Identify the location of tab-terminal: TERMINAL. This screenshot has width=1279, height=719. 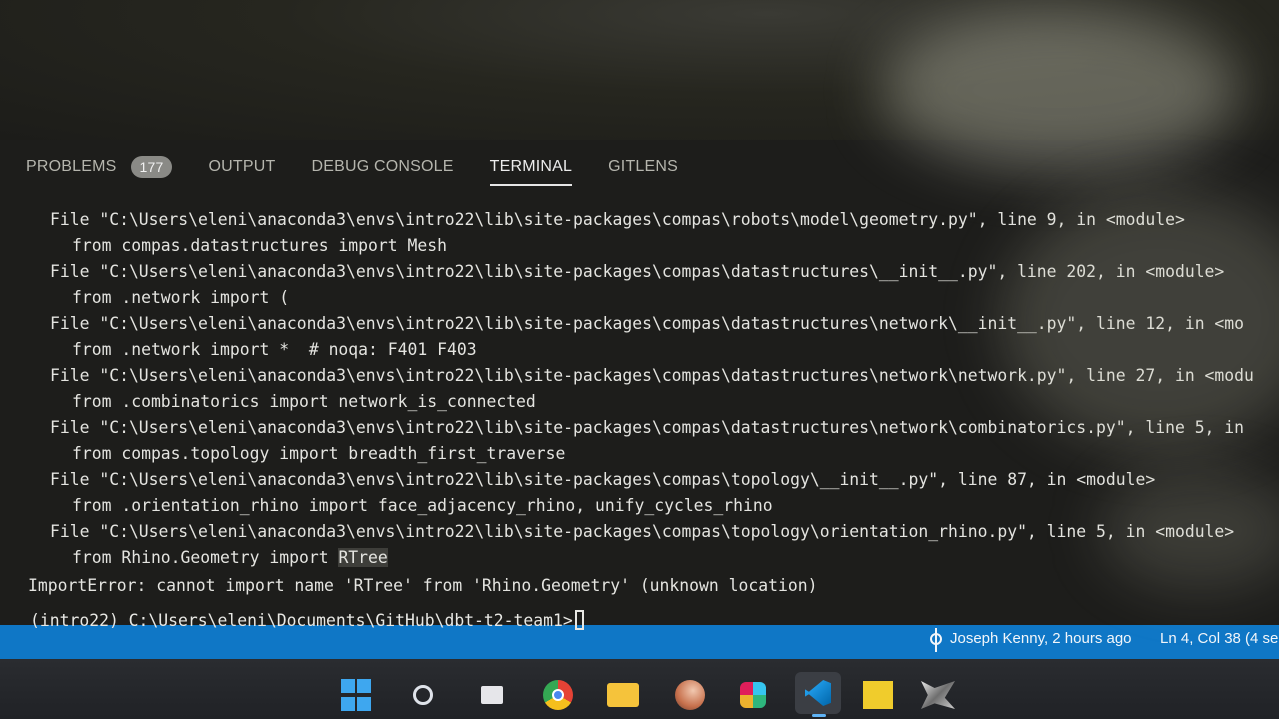
(531, 172).